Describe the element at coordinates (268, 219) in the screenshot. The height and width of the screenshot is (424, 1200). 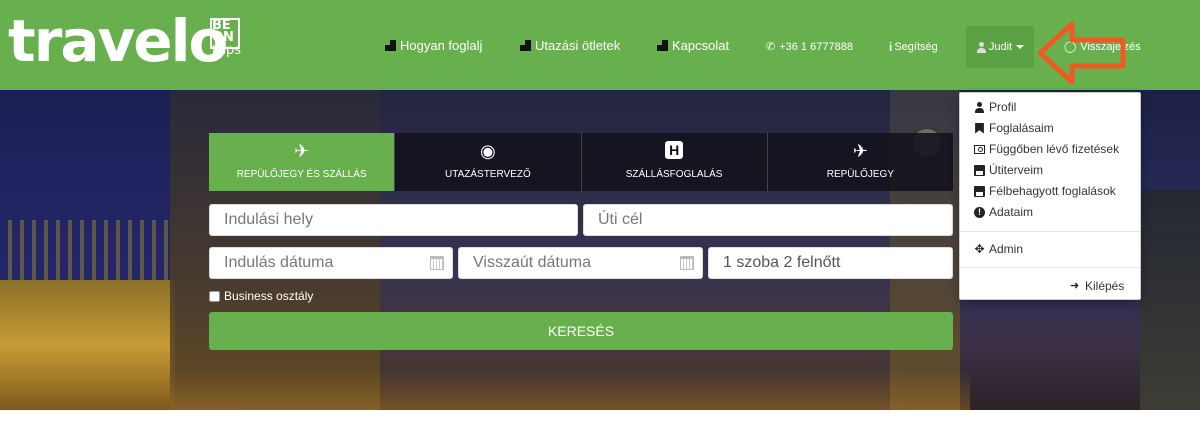
I see `departure-place-placeholder: Indulási hely` at that location.